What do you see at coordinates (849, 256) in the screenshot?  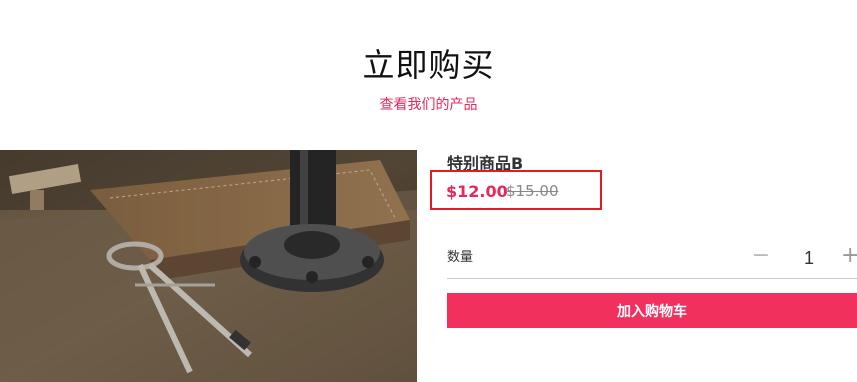 I see `quantity-increment-button: +` at bounding box center [849, 256].